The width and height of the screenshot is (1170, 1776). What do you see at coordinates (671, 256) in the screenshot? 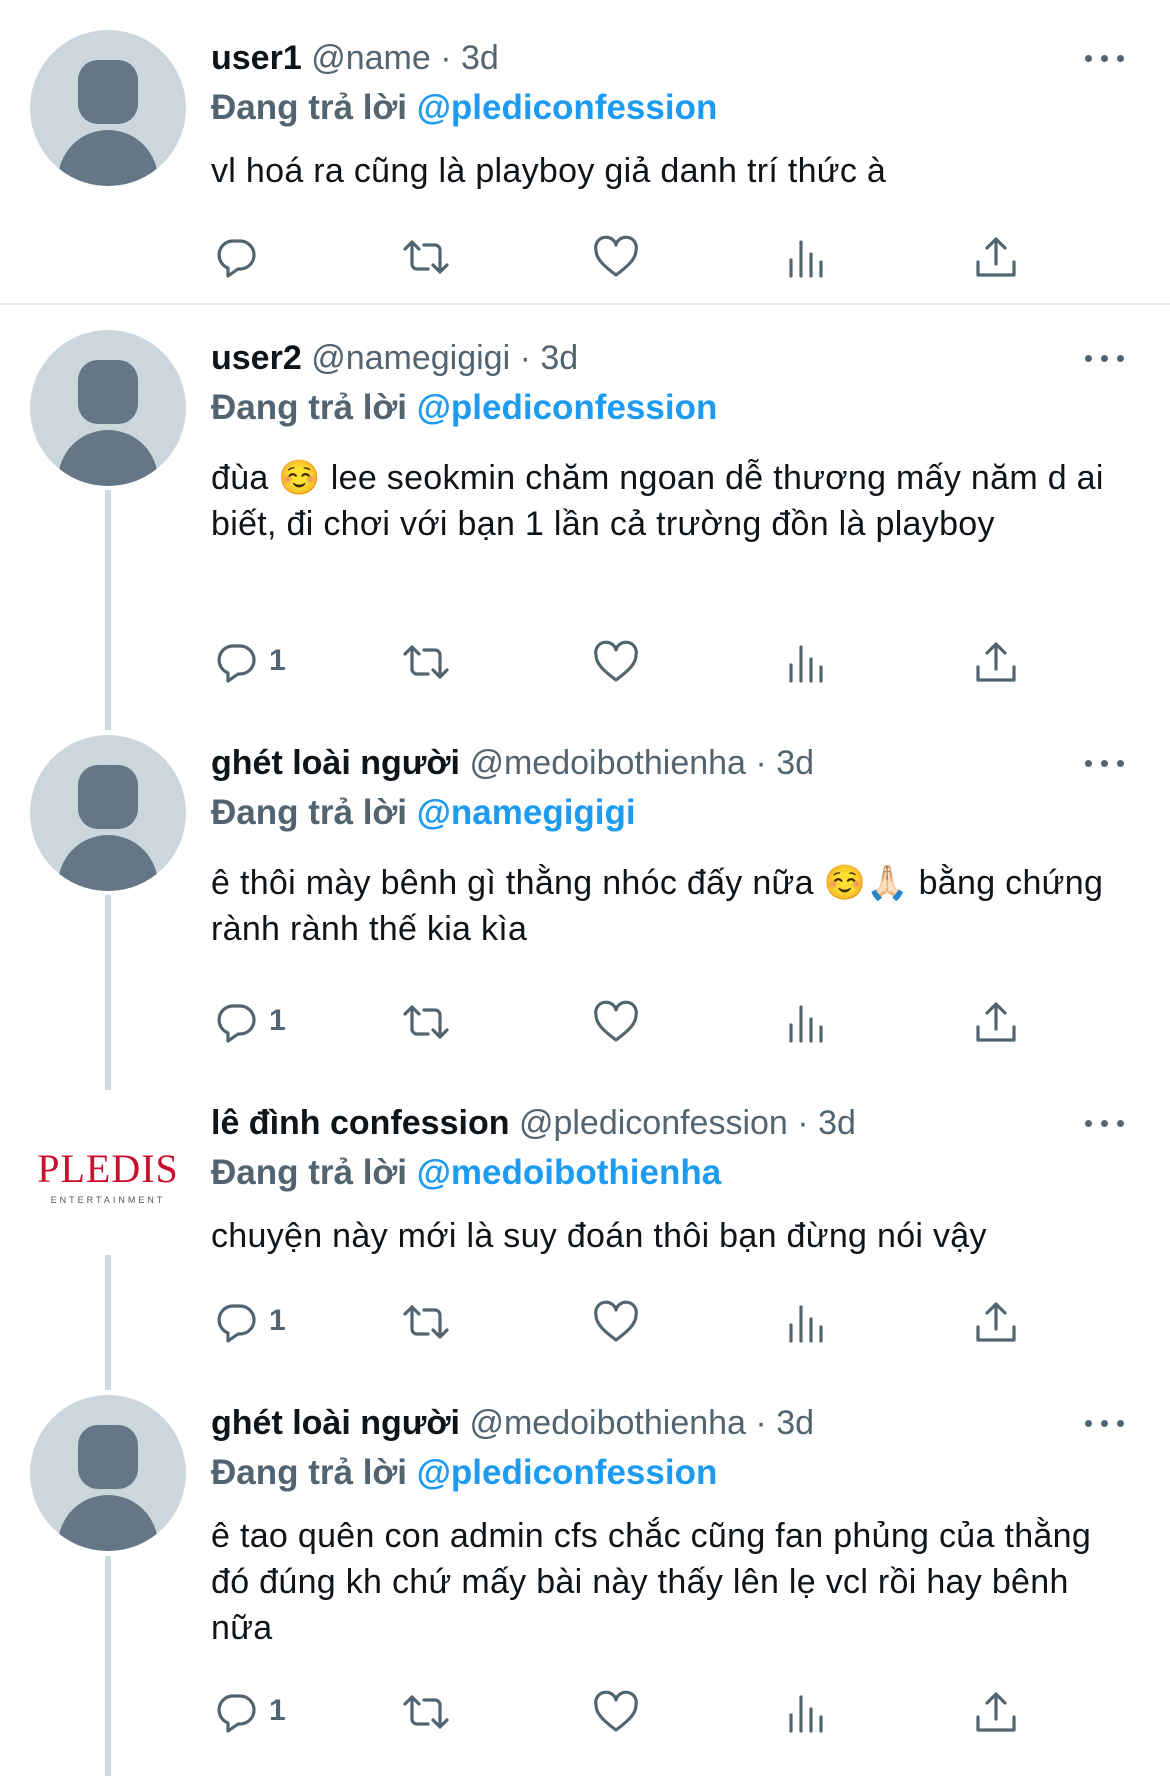
I see `action-bar` at bounding box center [671, 256].